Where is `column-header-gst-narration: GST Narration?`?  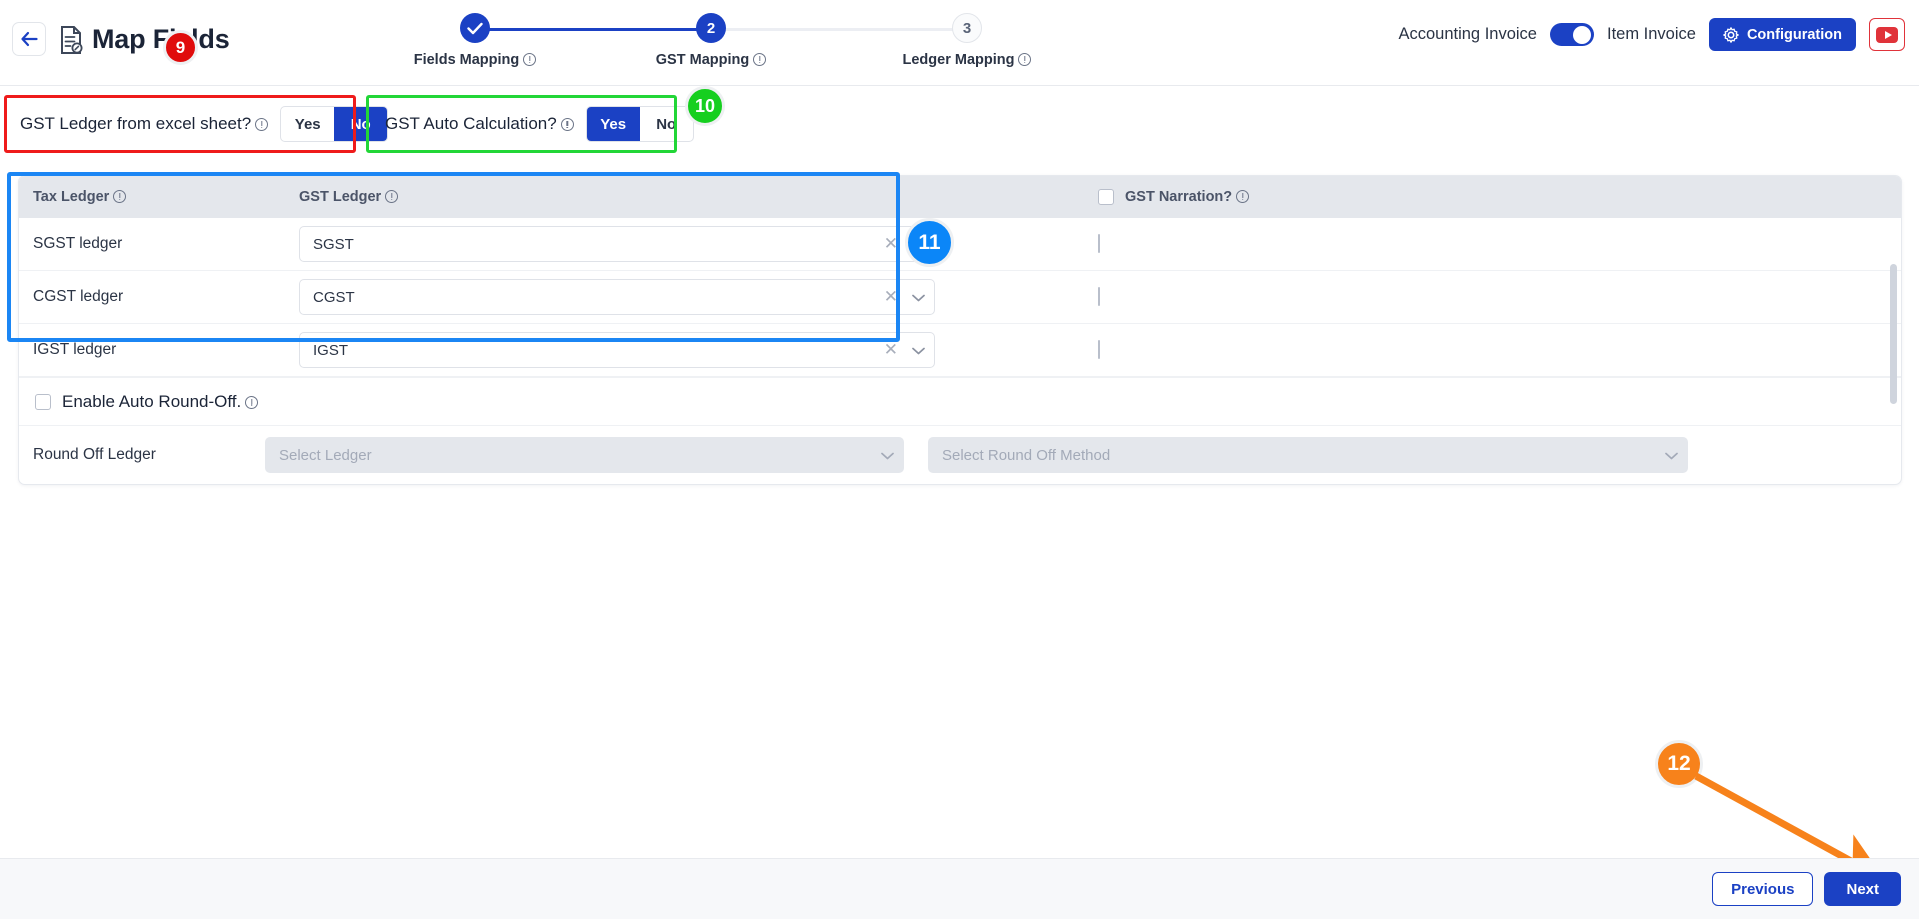
column-header-gst-narration: GST Narration? is located at coordinates (1495, 197).